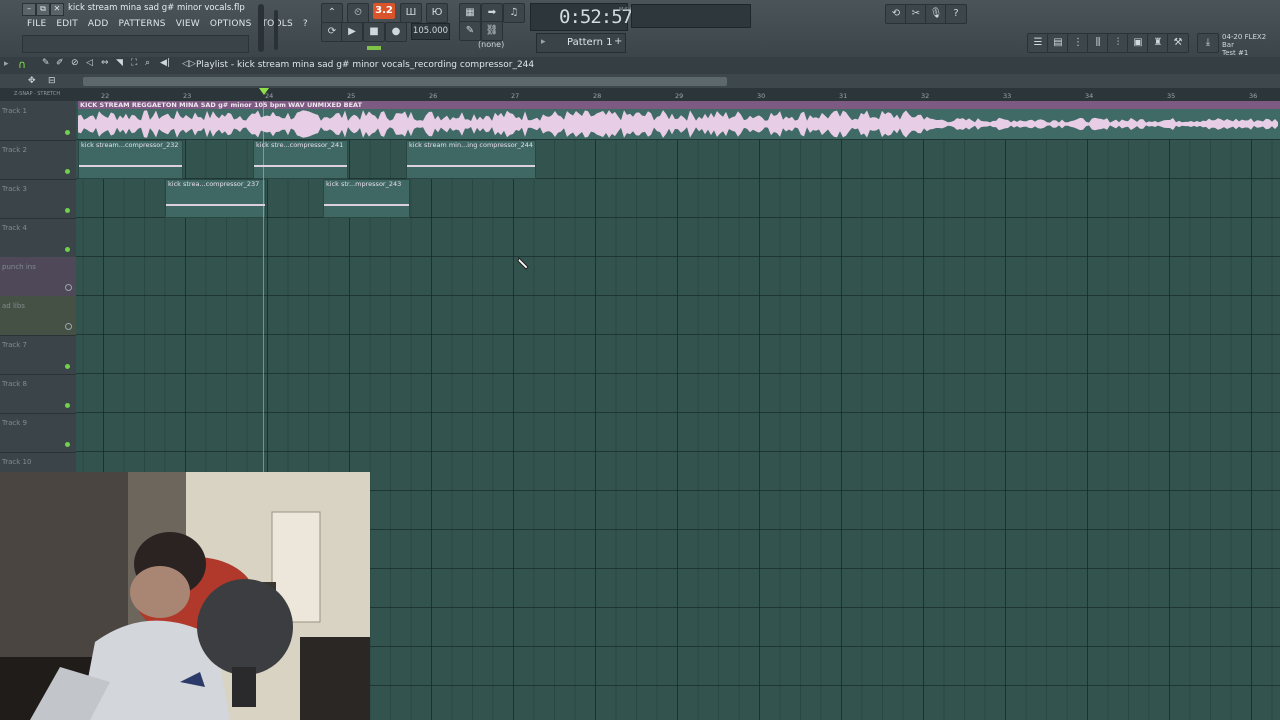 This screenshot has height=720, width=1280. What do you see at coordinates (38, 355) in the screenshot?
I see `track-header: Track 7` at bounding box center [38, 355].